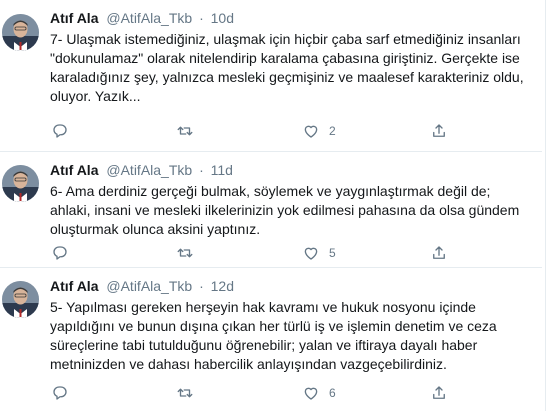 Image resolution: width=546 pixels, height=411 pixels. I want to click on tweet-actions: 2, so click(291, 131).